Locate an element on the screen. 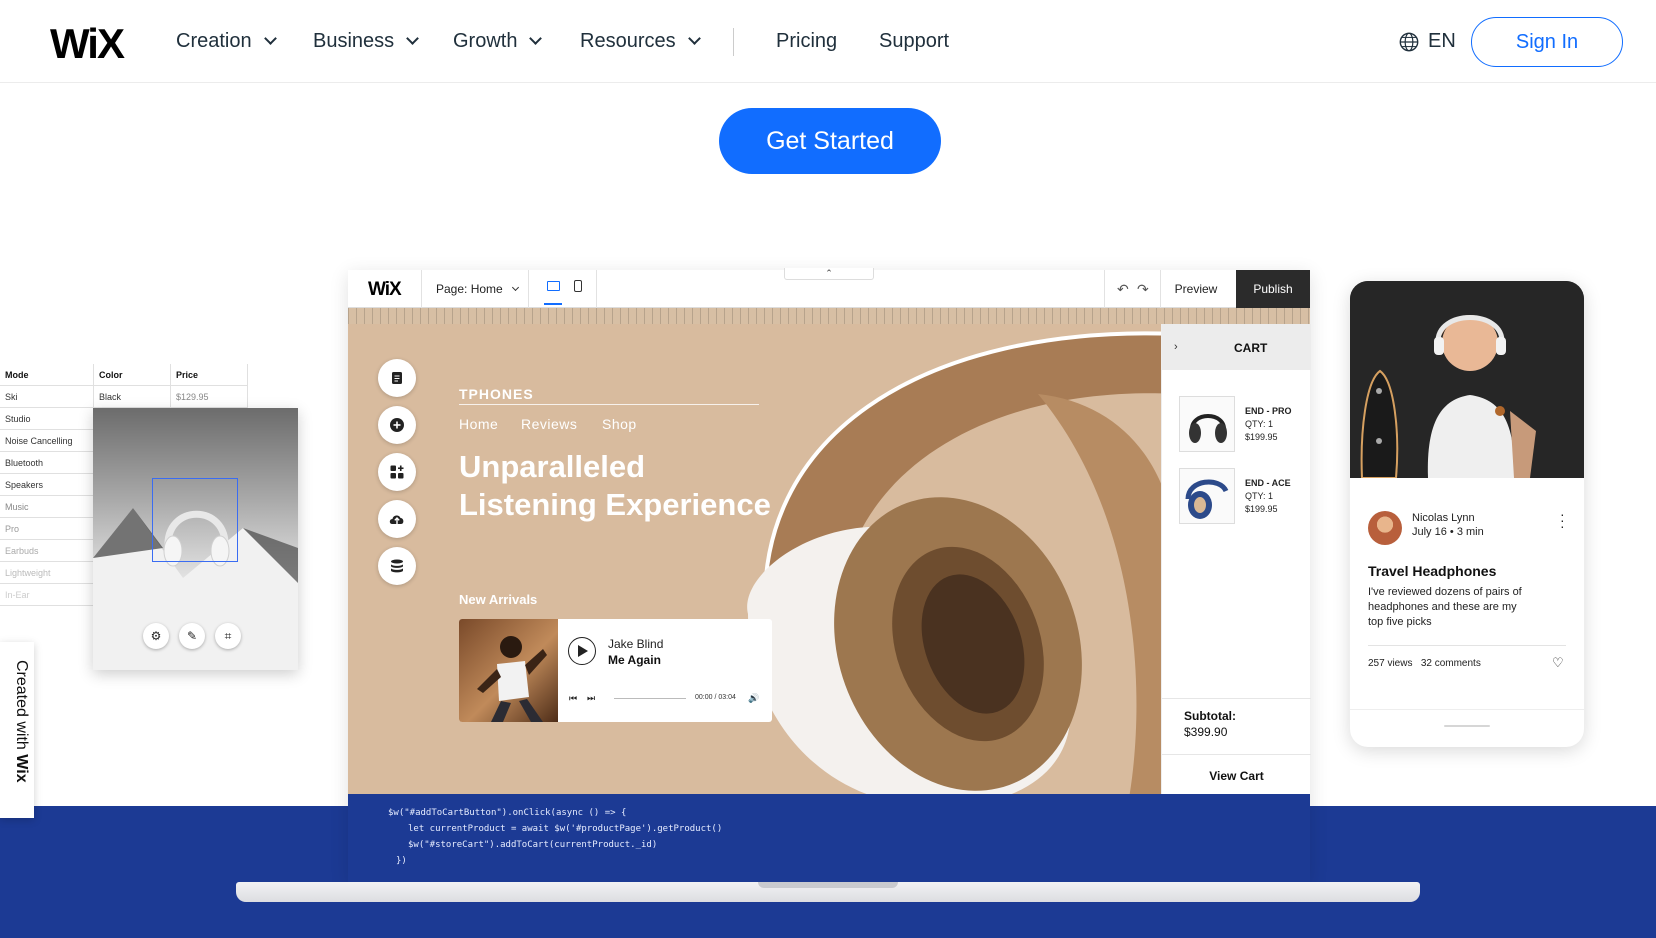 Image resolution: width=1656 pixels, height=938 pixels. wix-logo: WiX is located at coordinates (87, 44).